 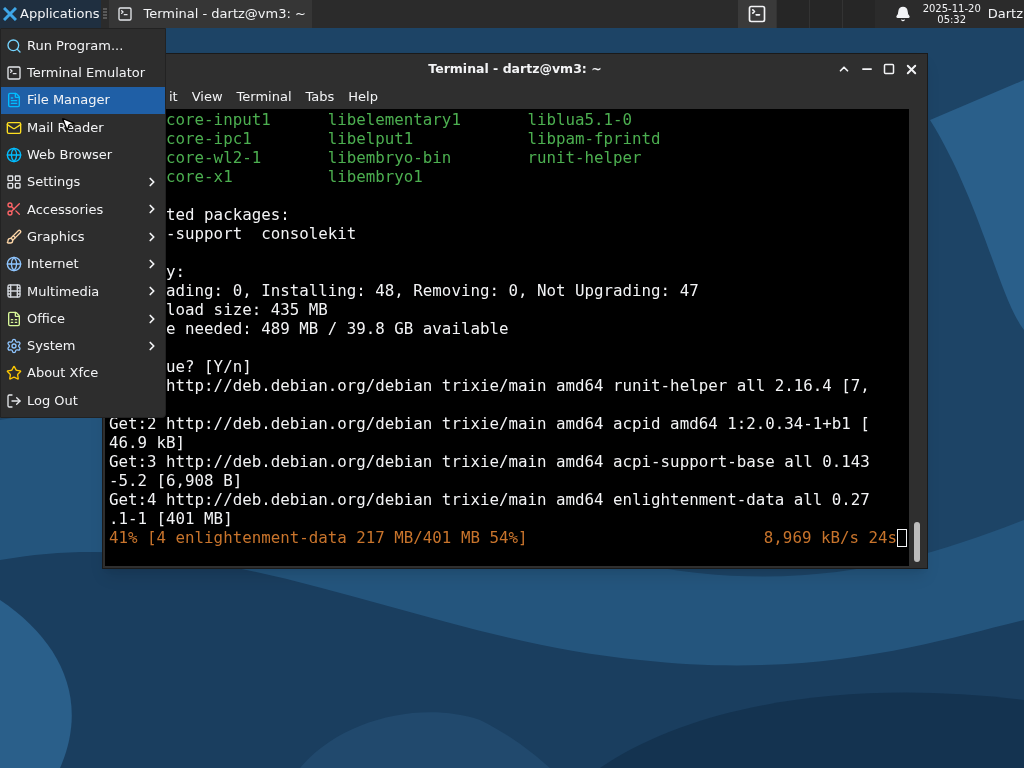 I want to click on output-line: -support consolekit, so click(x=261, y=233).